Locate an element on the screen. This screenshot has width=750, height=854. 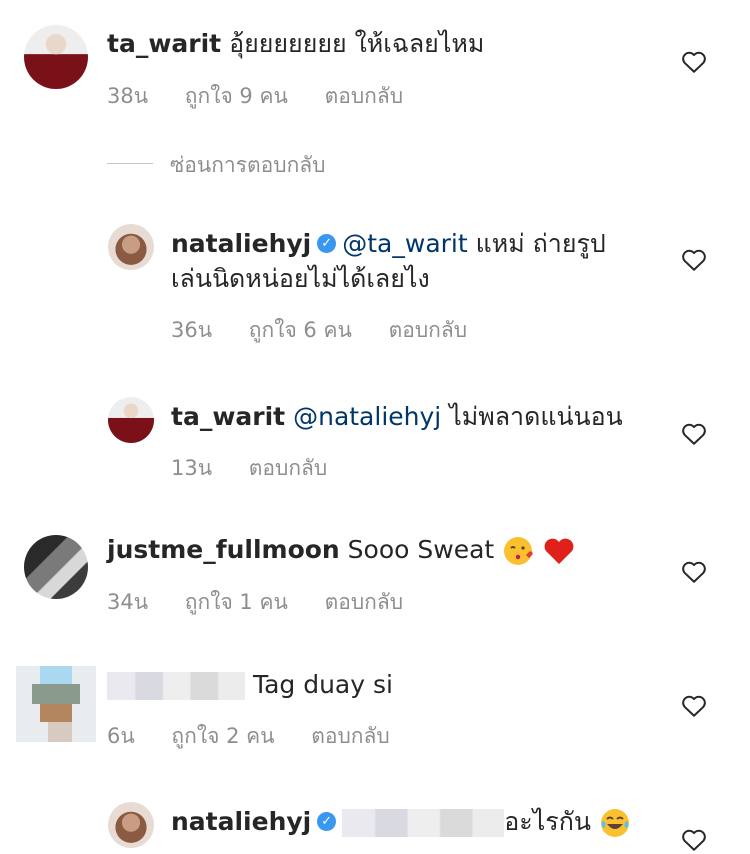
comment-body: Tag duay si is located at coordinates (250, 685).